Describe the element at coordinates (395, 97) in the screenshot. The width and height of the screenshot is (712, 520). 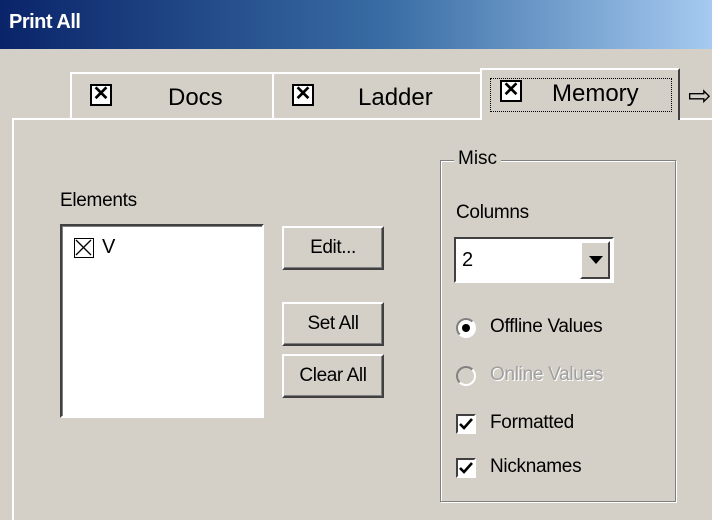
I see `tab-ladder-label: Ladder` at that location.